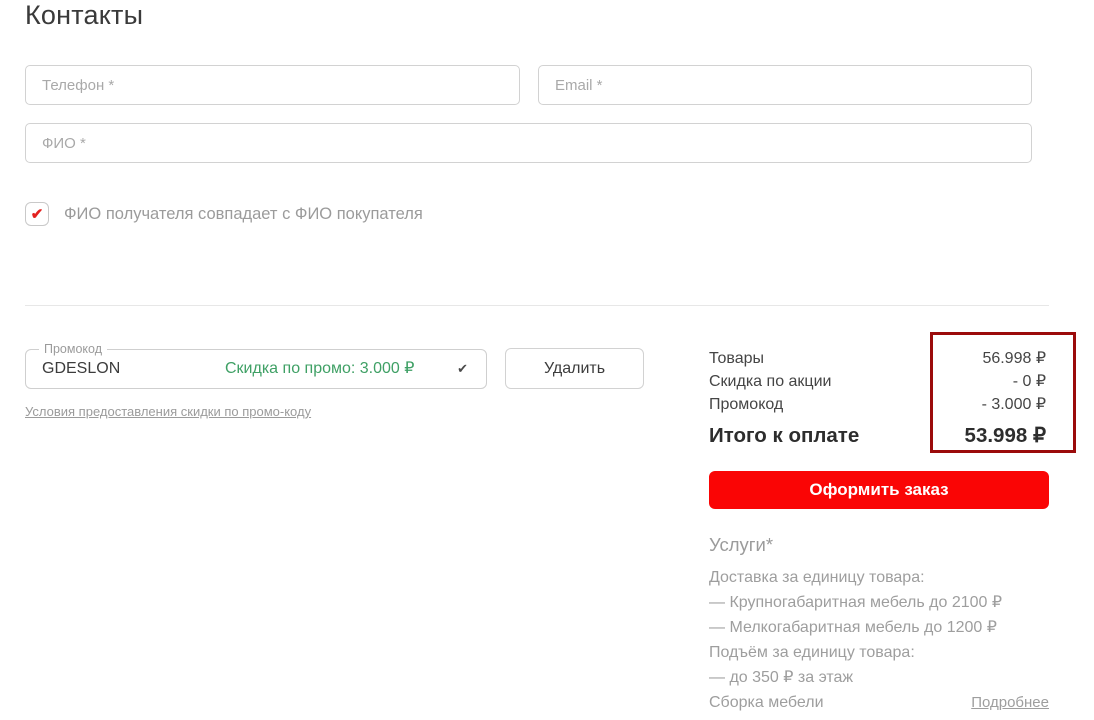 This screenshot has height=720, width=1094. I want to click on summary-value: - 3.000 ₽, so click(1013, 404).